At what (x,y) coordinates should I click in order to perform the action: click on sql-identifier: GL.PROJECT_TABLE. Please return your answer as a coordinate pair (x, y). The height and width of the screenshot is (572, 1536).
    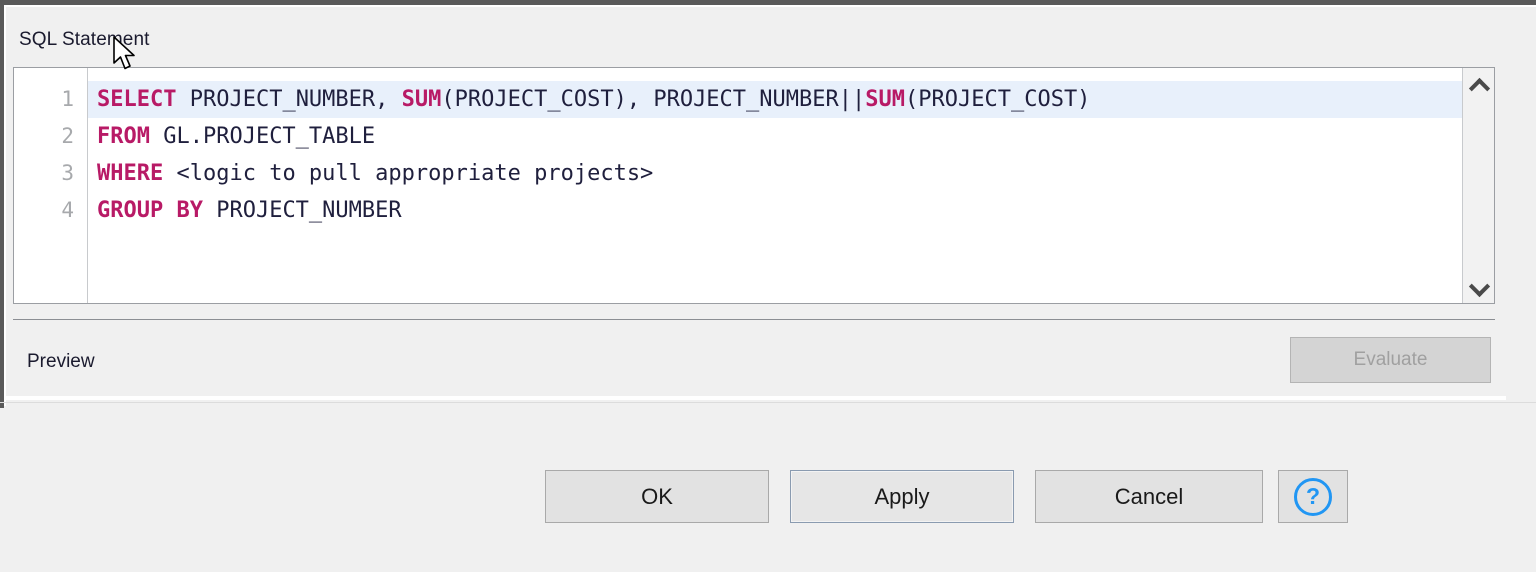
    Looking at the image, I should click on (262, 136).